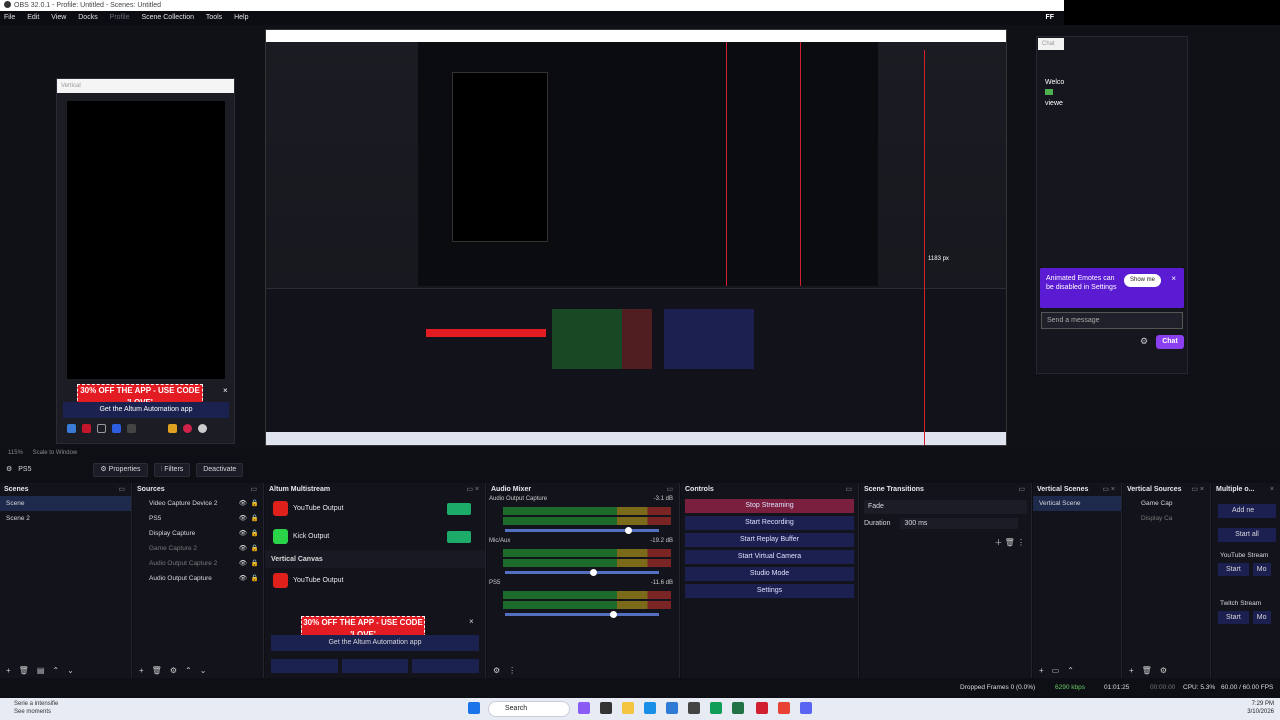 This screenshot has height=720, width=1280. What do you see at coordinates (87, 17) in the screenshot?
I see `menu-docks: Docks` at bounding box center [87, 17].